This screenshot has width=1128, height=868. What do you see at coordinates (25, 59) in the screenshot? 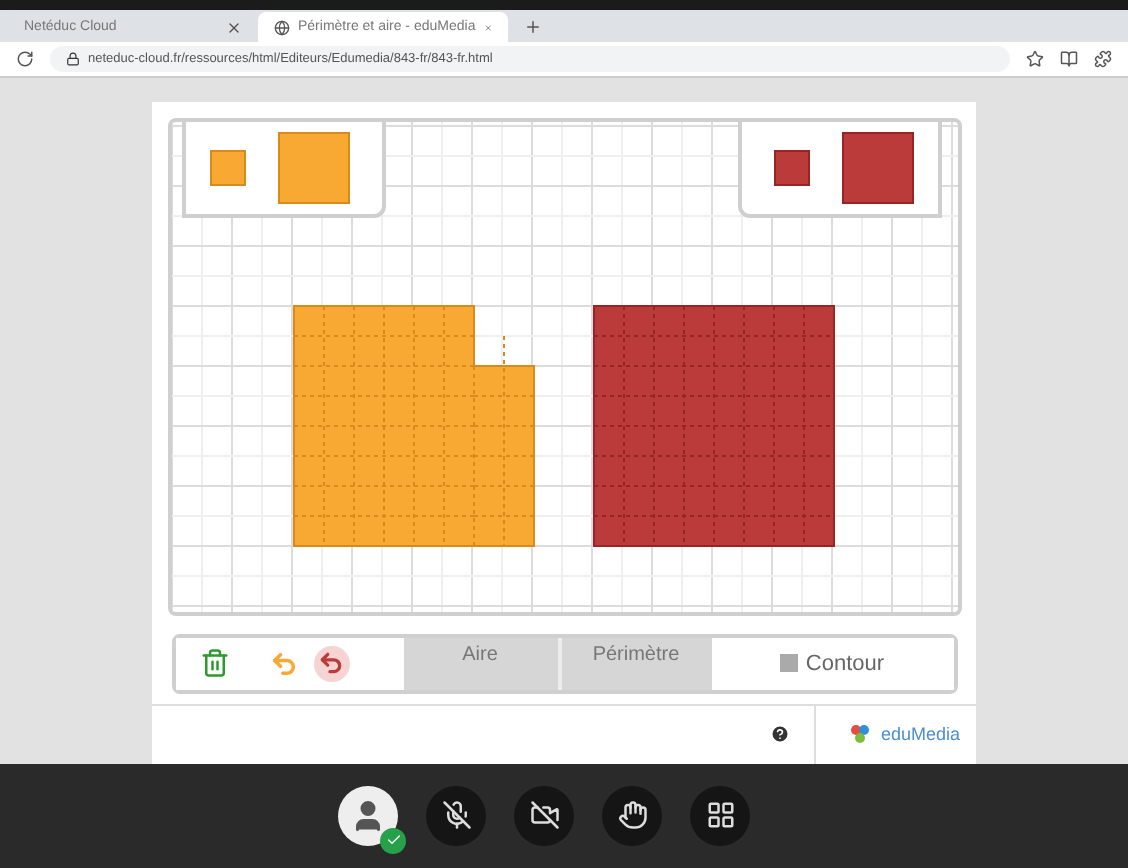
I see `reload-icon` at bounding box center [25, 59].